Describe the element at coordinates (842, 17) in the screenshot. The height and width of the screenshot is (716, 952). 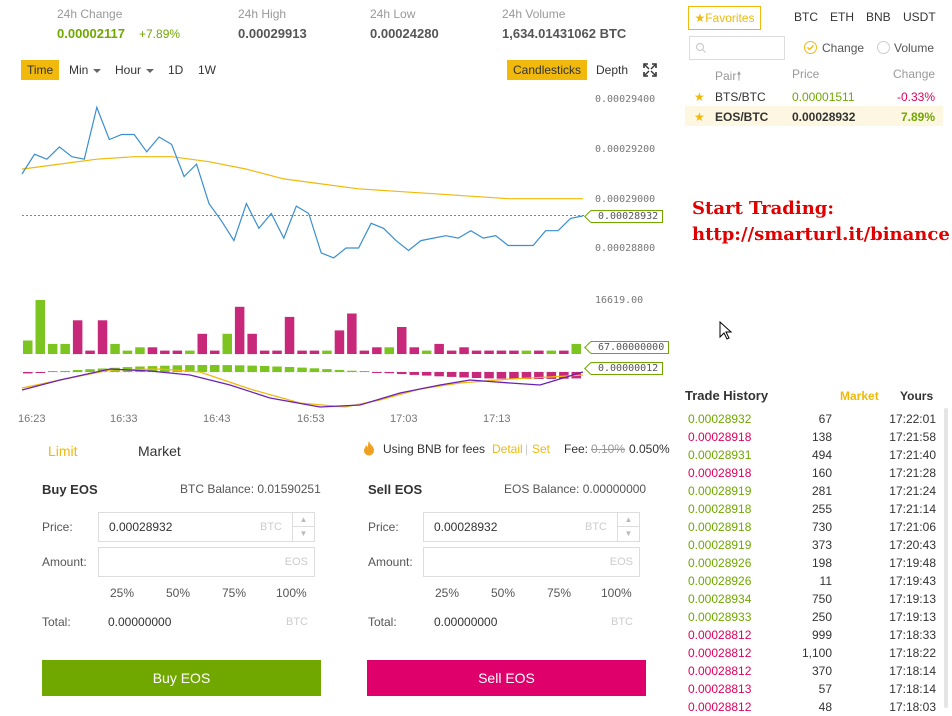
I see `market-tab-eth: ETH` at that location.